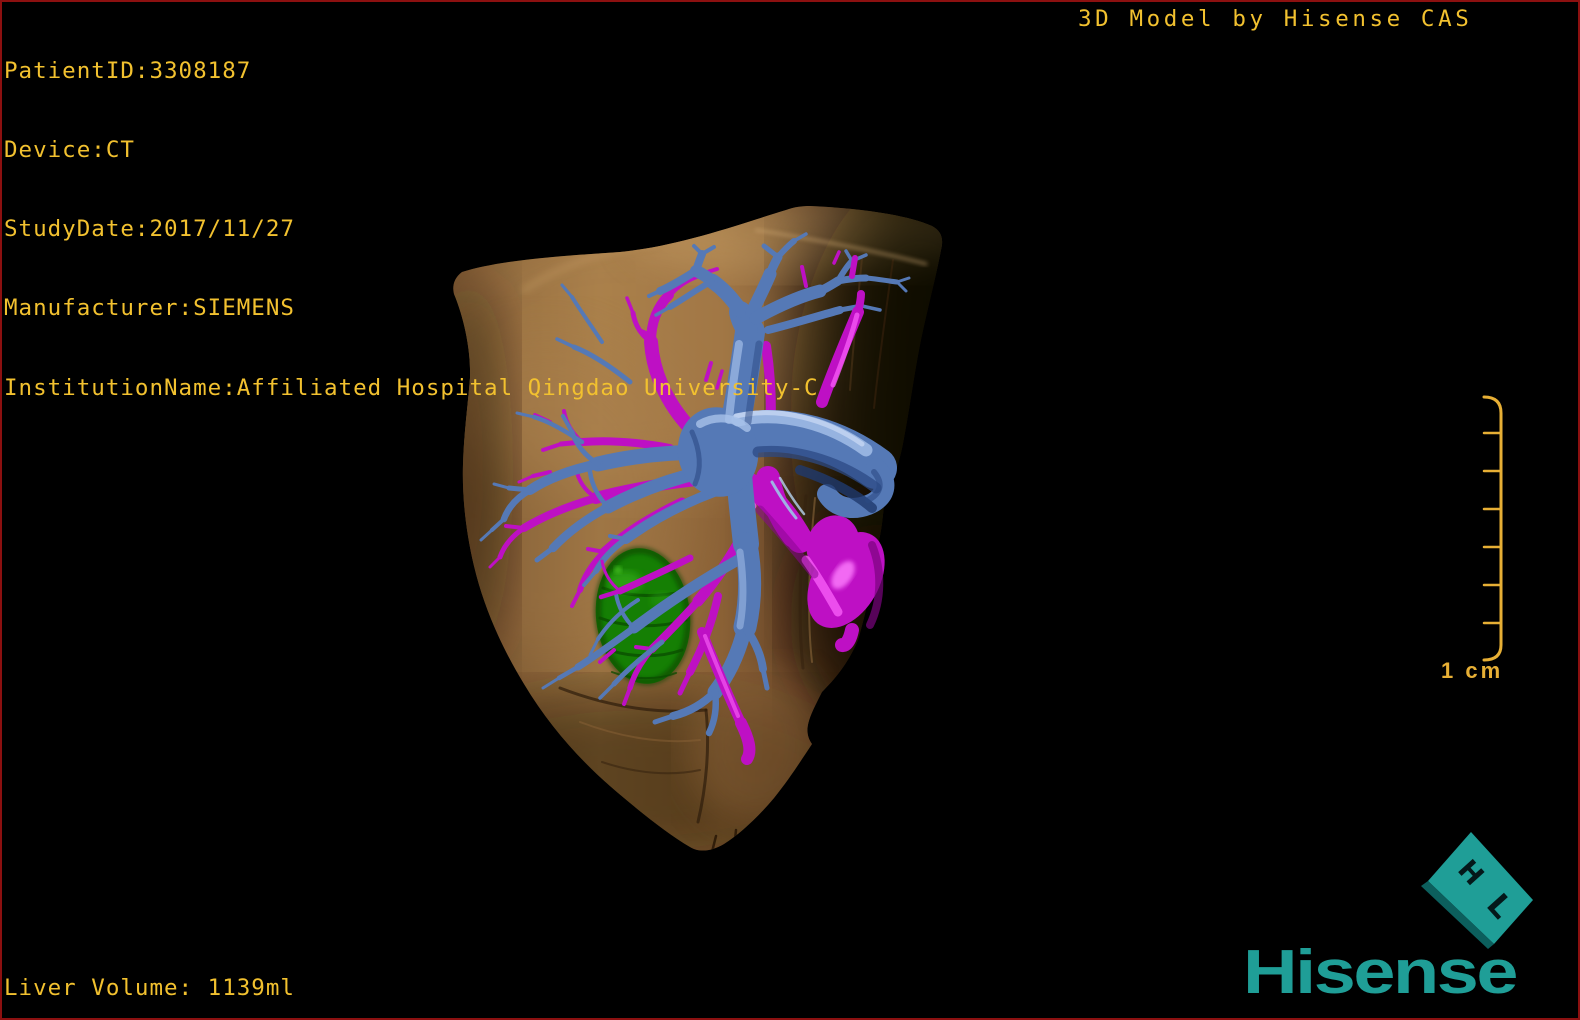 This screenshot has width=1580, height=1020. What do you see at coordinates (69, 150) in the screenshot?
I see `device-line: Device:CT` at bounding box center [69, 150].